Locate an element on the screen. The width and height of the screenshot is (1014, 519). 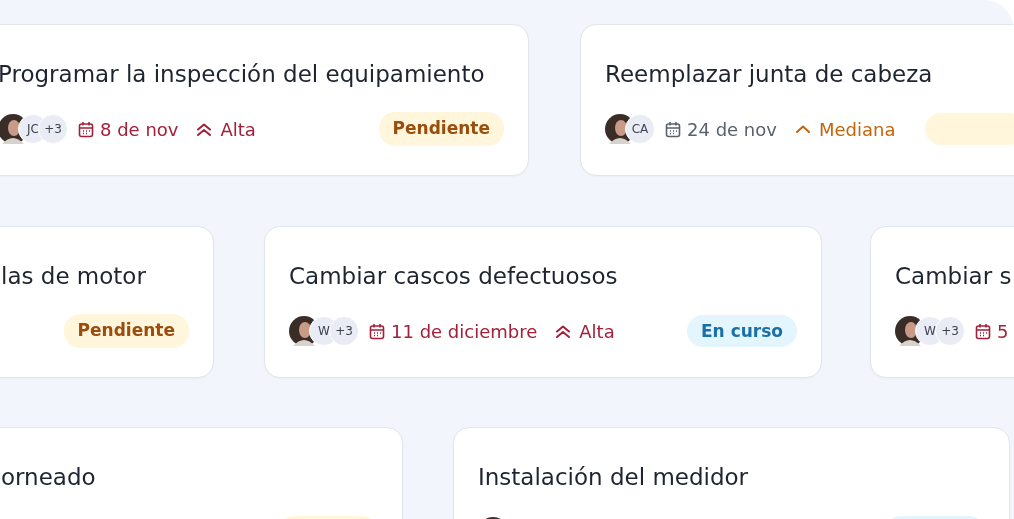
due-date: 8 de nov is located at coordinates (139, 129).